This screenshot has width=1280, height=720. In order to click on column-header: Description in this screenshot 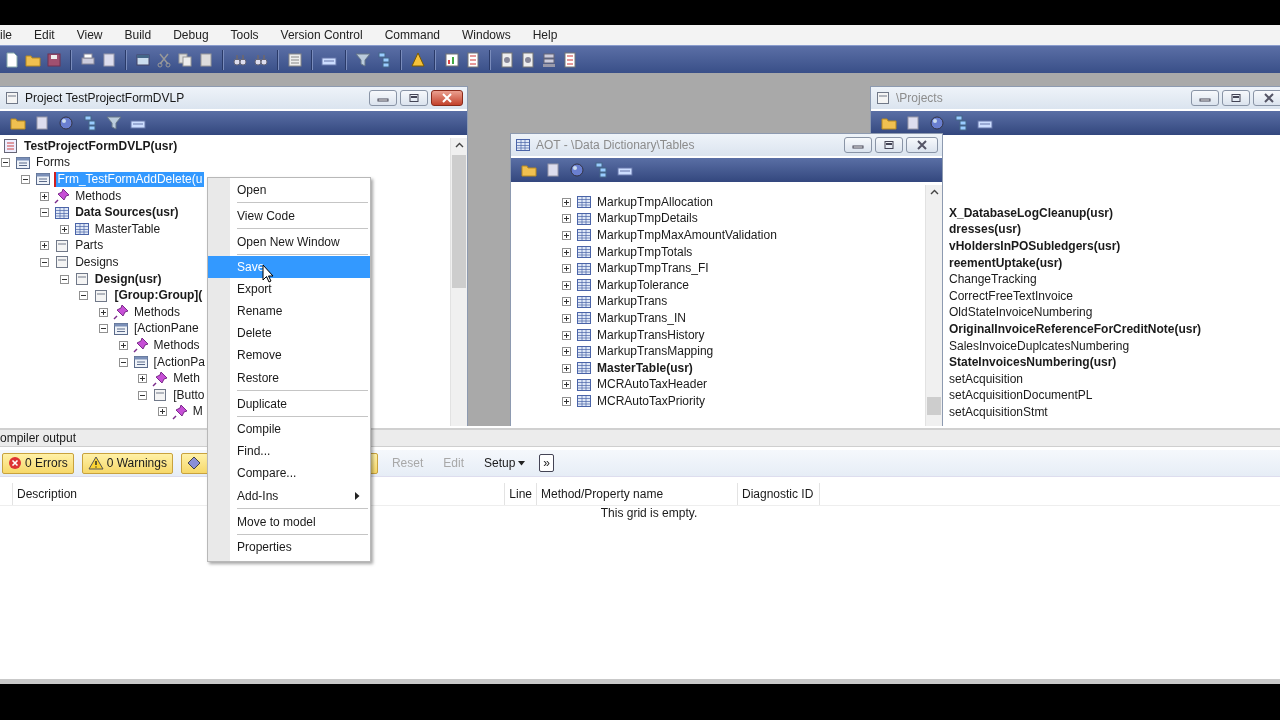, I will do `click(47, 494)`.